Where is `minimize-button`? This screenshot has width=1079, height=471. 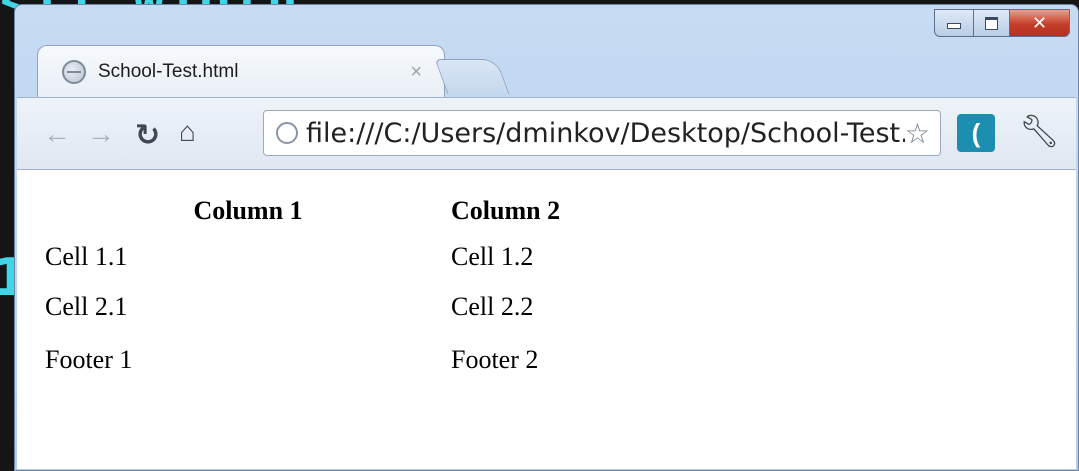 minimize-button is located at coordinates (954, 23).